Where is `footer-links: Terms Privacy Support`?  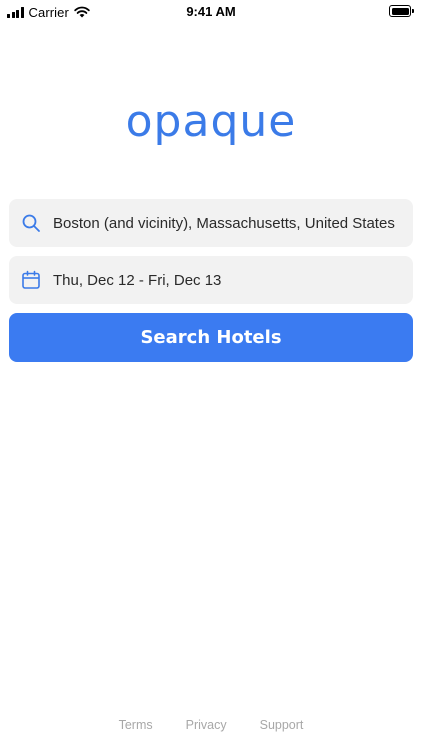
footer-links: Terms Privacy Support is located at coordinates (211, 725).